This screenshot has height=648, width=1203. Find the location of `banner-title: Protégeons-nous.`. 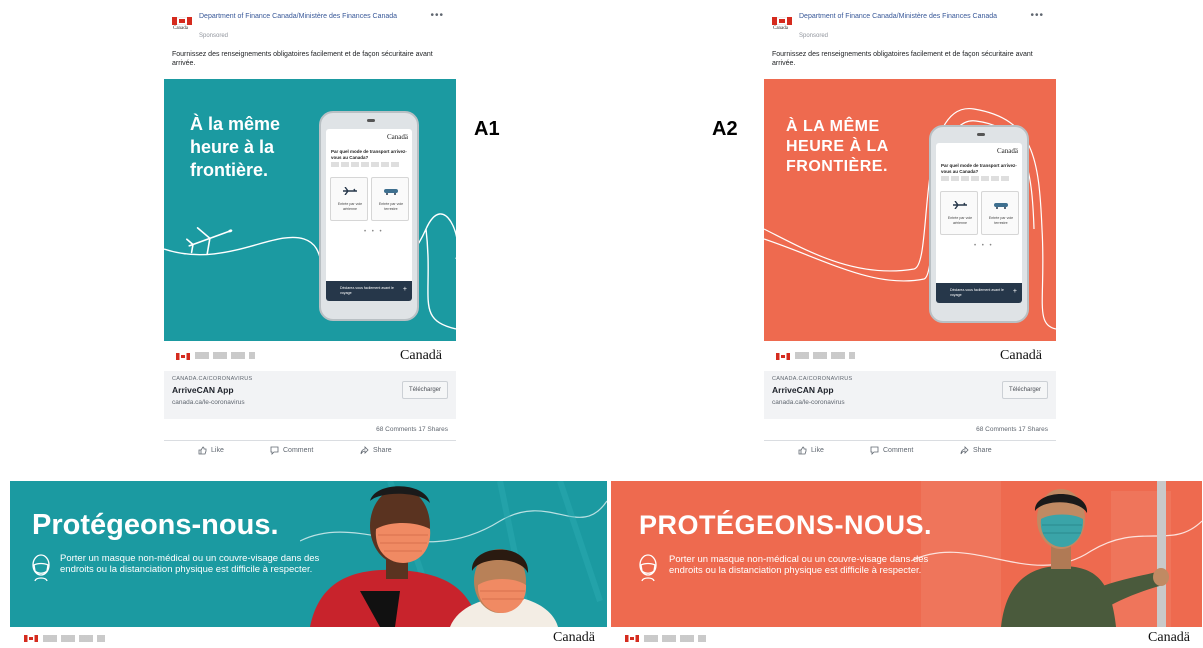

banner-title: Protégeons-nous. is located at coordinates (155, 525).